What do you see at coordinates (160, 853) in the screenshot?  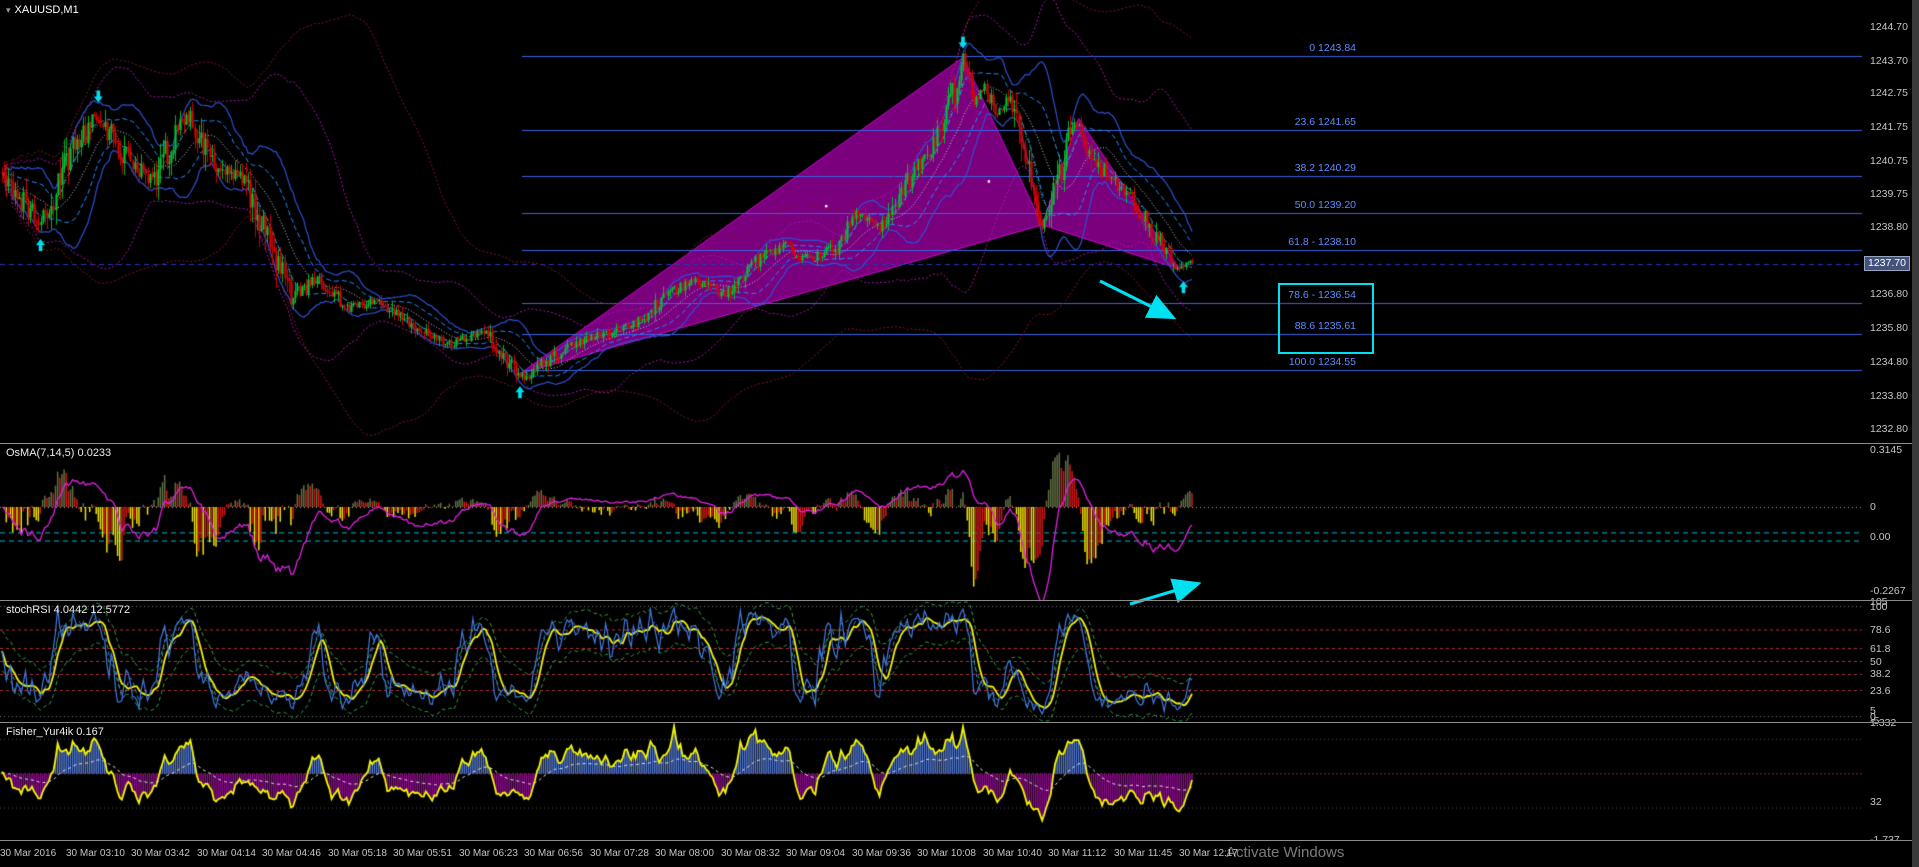 I see `time-axis-label: 30 Mar 03:42` at bounding box center [160, 853].